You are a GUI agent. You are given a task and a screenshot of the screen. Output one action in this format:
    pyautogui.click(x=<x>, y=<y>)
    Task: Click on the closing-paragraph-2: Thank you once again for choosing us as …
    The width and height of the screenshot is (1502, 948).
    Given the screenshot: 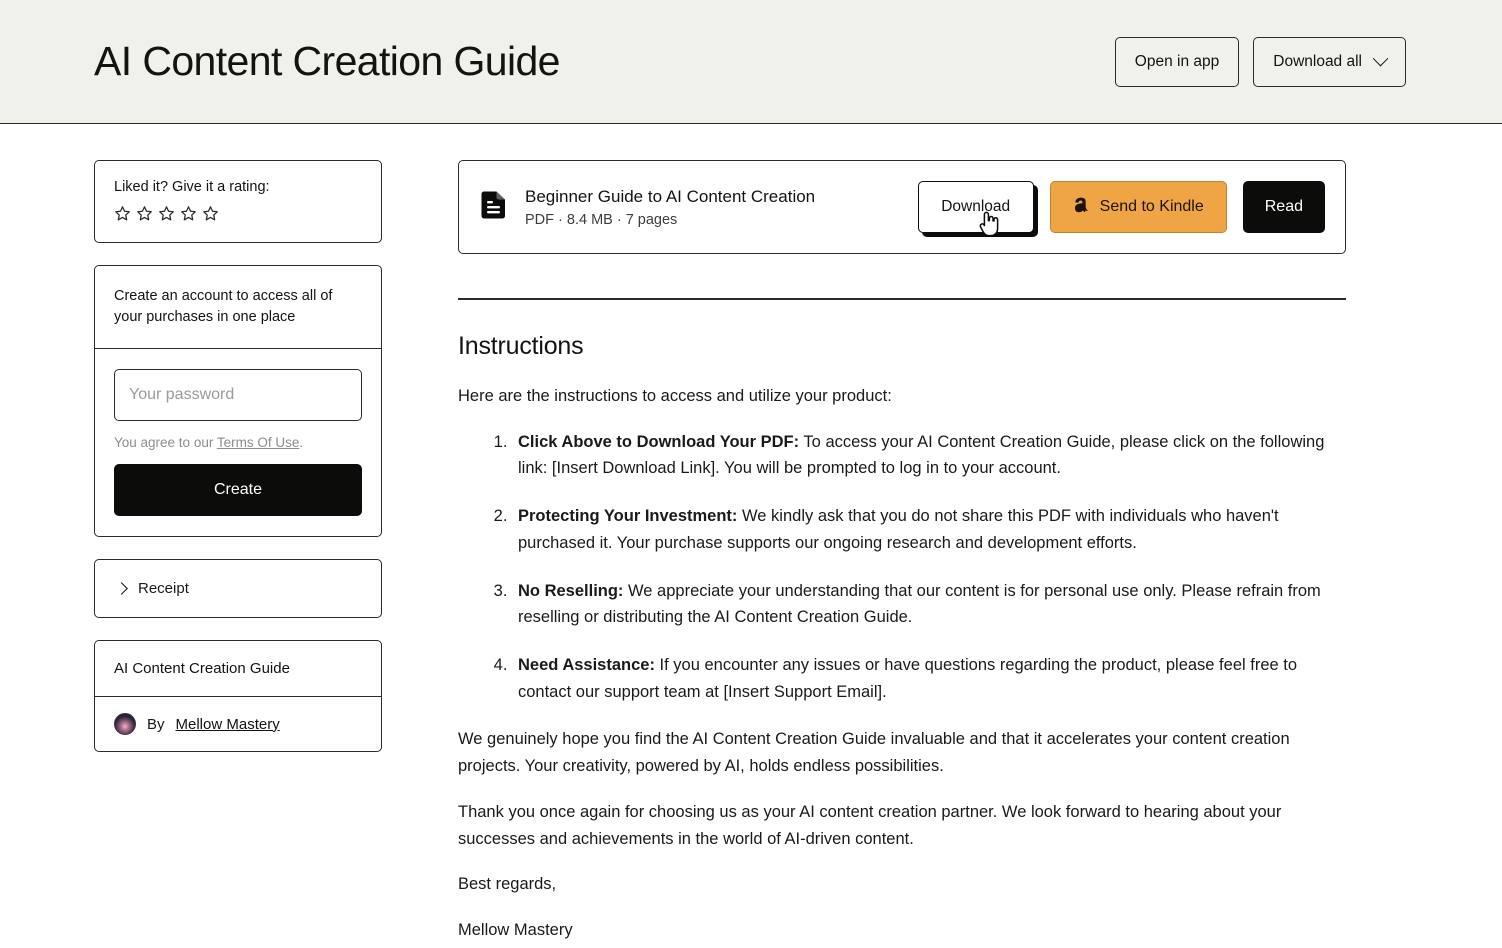 What is the action you would take?
    pyautogui.click(x=870, y=825)
    